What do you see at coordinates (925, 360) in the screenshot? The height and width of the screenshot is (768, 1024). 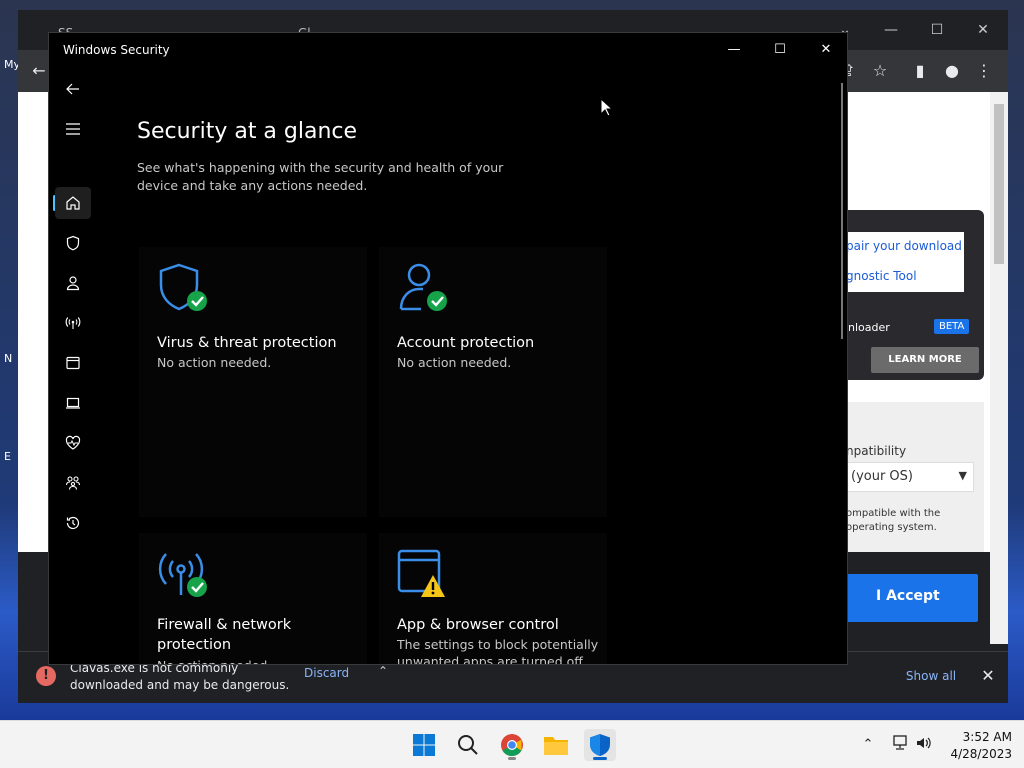 I see `learn-more-button: LEARN MORE` at bounding box center [925, 360].